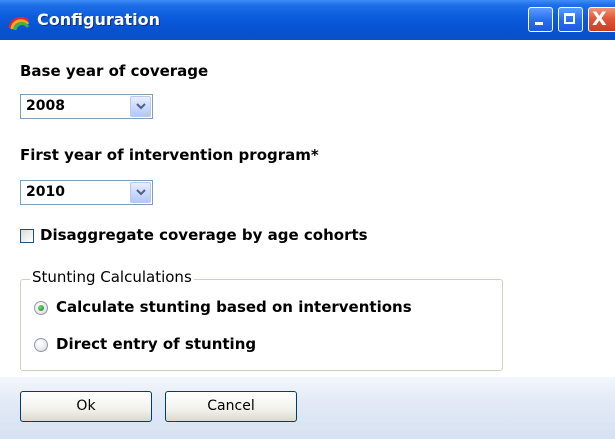  Describe the element at coordinates (114, 71) in the screenshot. I see `base-year-label: Base year of coverage` at that location.